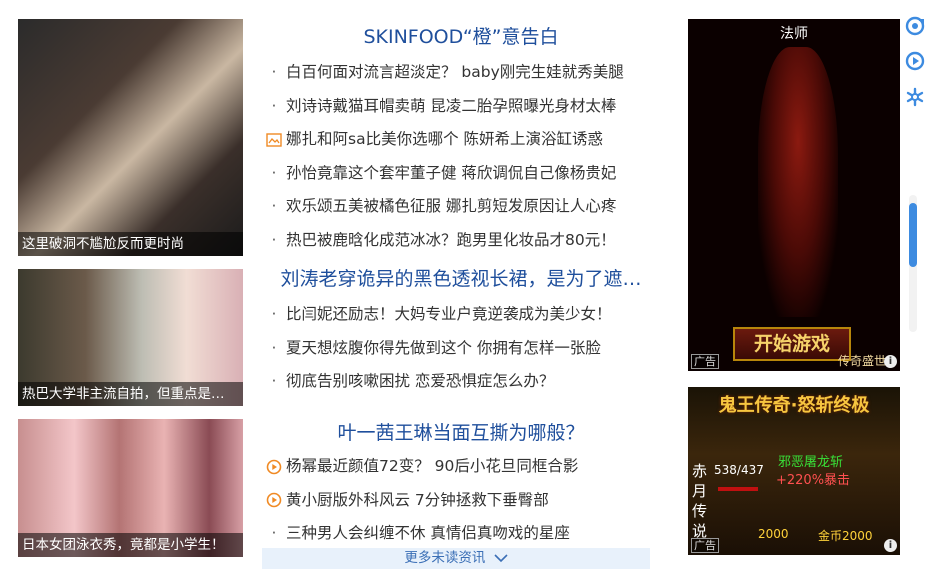 Image resolution: width=932 pixels, height=570 pixels. I want to click on more-news-button: 更多未读资讯, so click(456, 558).